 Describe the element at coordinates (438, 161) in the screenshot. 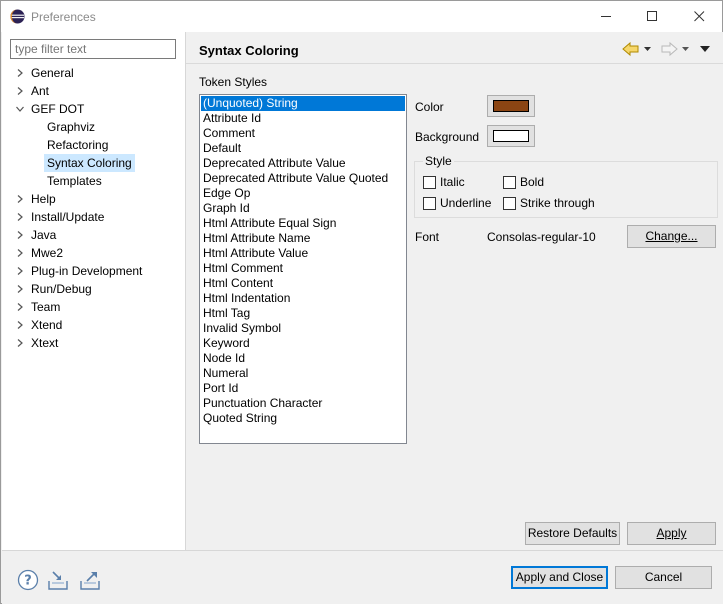

I see `style-label: Style` at that location.